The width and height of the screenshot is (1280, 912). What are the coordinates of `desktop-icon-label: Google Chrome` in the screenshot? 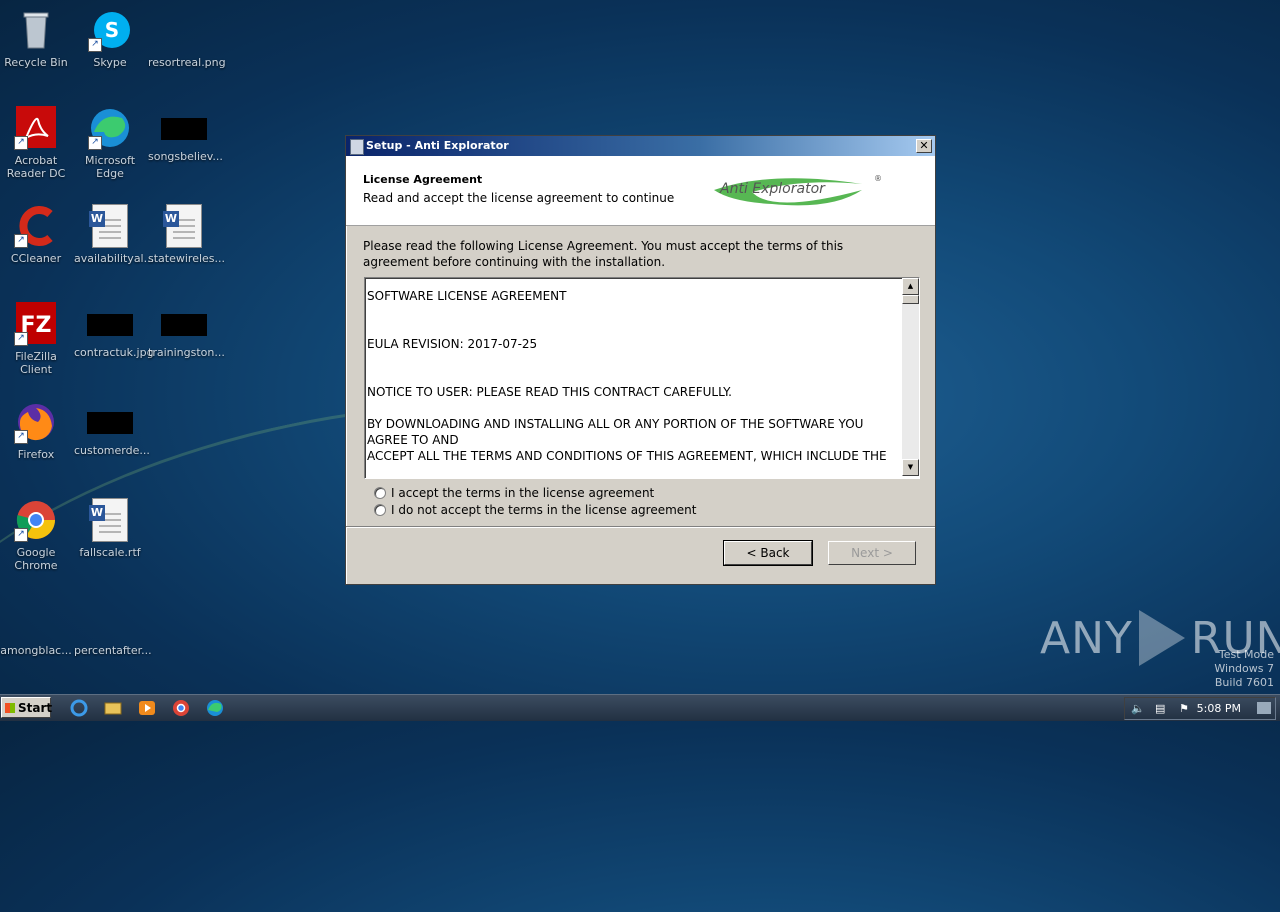 It's located at (36, 559).